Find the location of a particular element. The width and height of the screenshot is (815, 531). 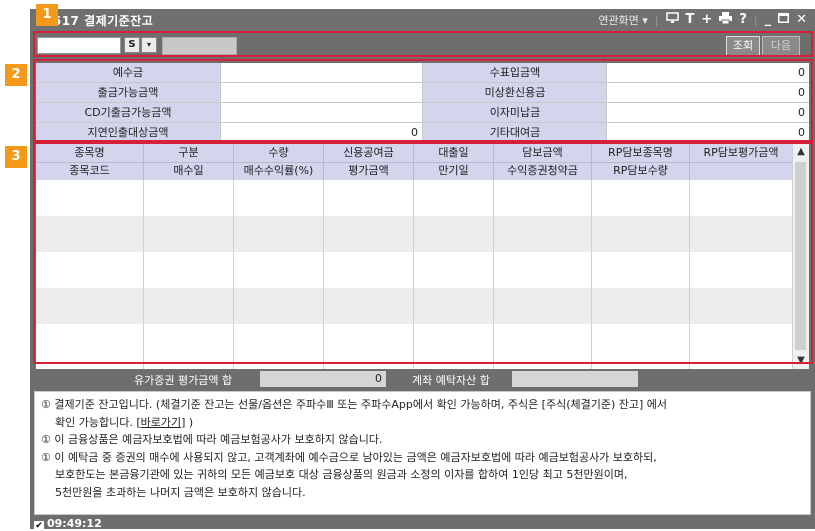

plus-icon: + is located at coordinates (706, 20).